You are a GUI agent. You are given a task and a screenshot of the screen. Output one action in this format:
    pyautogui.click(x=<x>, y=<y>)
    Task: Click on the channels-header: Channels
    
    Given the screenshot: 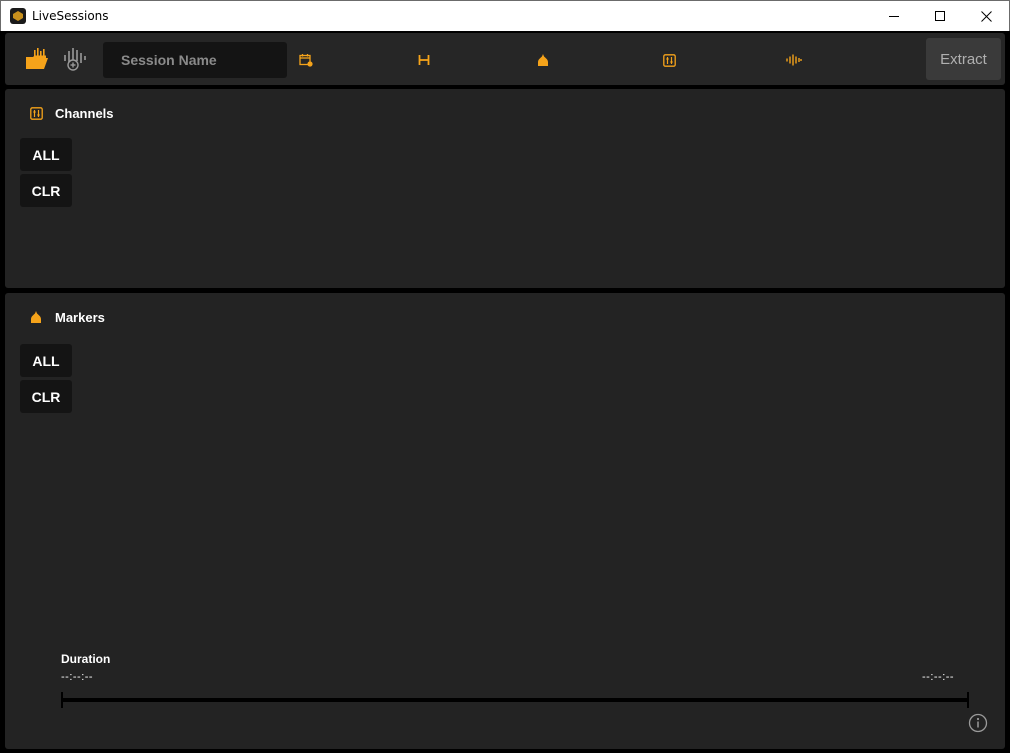 What is the action you would take?
    pyautogui.click(x=72, y=113)
    